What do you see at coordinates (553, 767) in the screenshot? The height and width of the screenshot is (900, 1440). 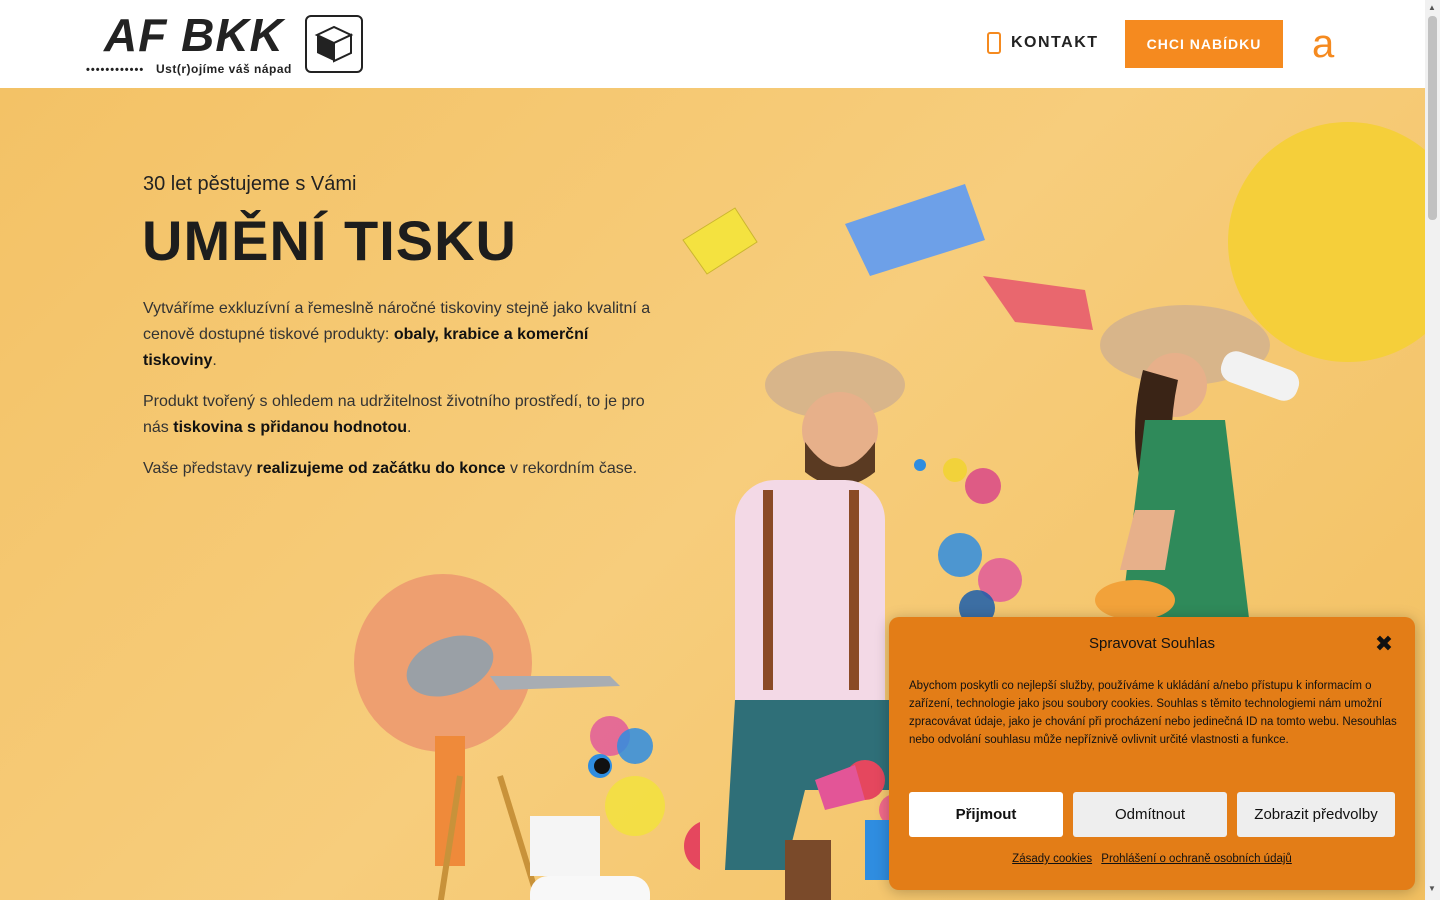 I see `ladder-illustration` at bounding box center [553, 767].